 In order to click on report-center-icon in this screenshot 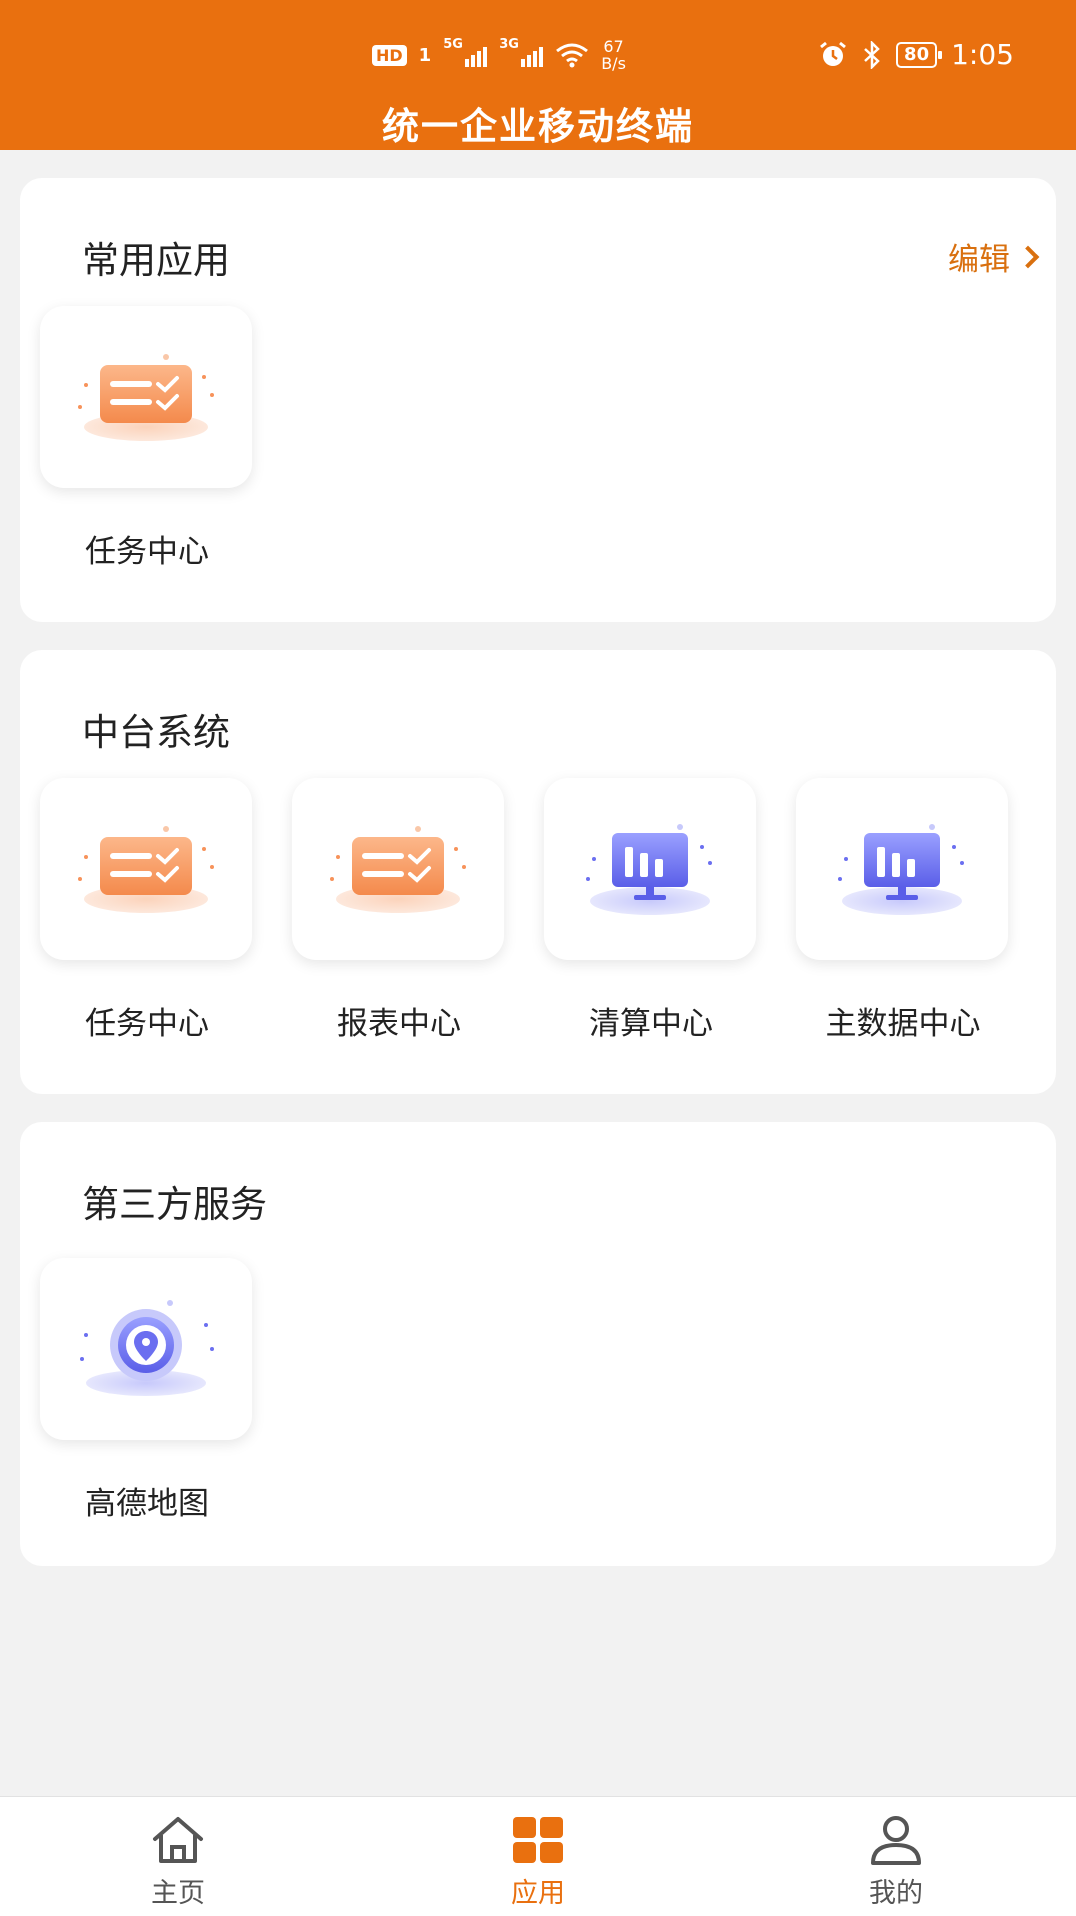, I will do `click(398, 869)`.